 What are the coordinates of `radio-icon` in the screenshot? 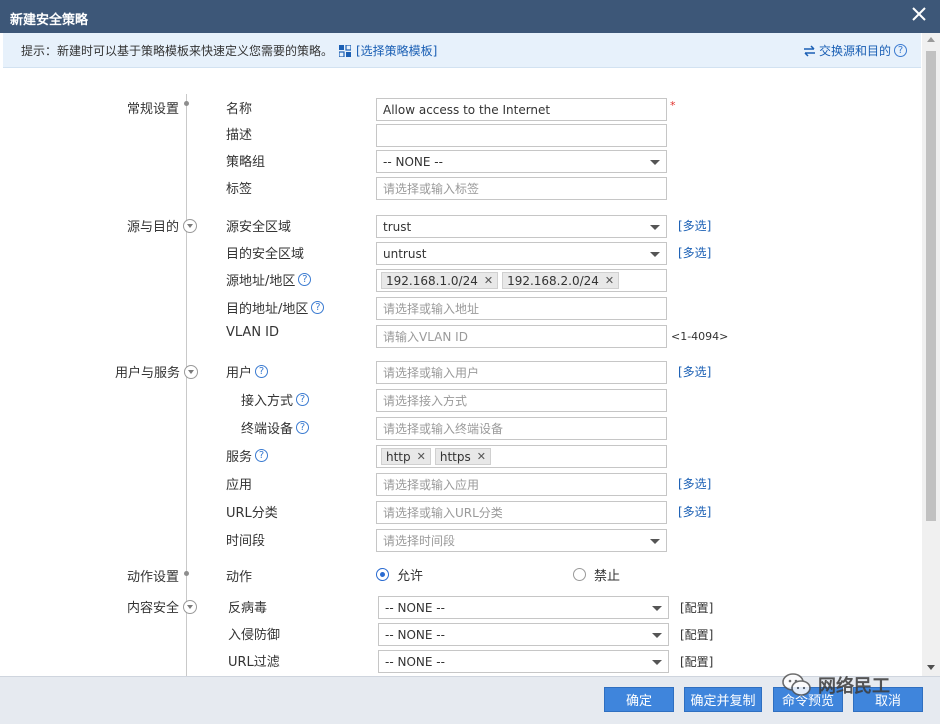 It's located at (579, 574).